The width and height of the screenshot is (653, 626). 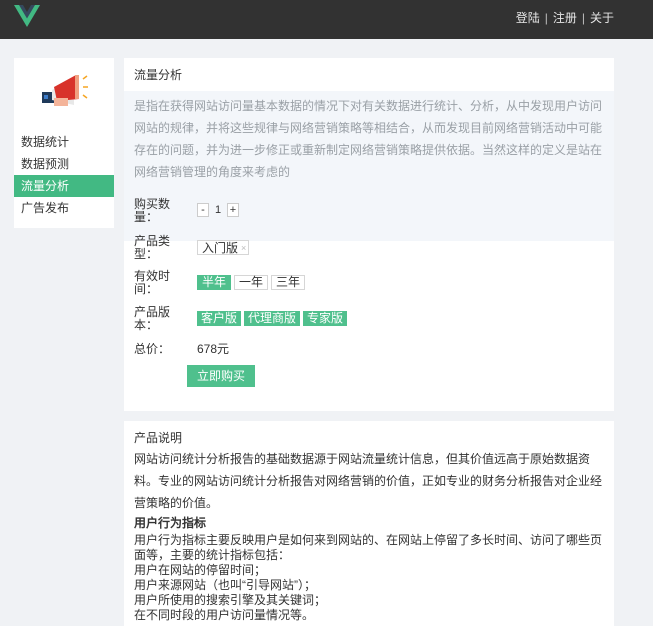 I want to click on top-bar: 登陆 | 注册 | 关于, so click(x=326, y=19).